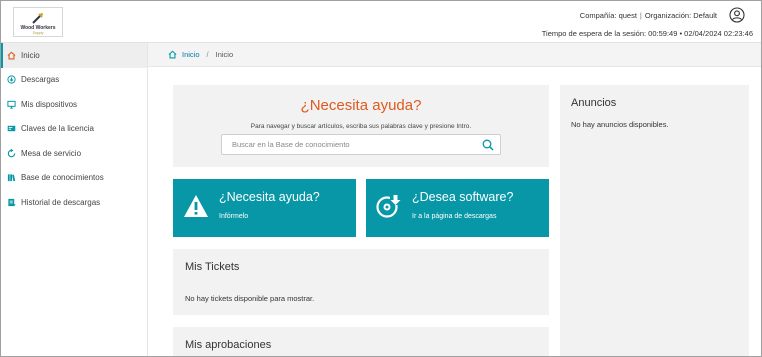 This screenshot has height=357, width=762. What do you see at coordinates (680, 15) in the screenshot?
I see `organization-label: Organización: Default` at bounding box center [680, 15].